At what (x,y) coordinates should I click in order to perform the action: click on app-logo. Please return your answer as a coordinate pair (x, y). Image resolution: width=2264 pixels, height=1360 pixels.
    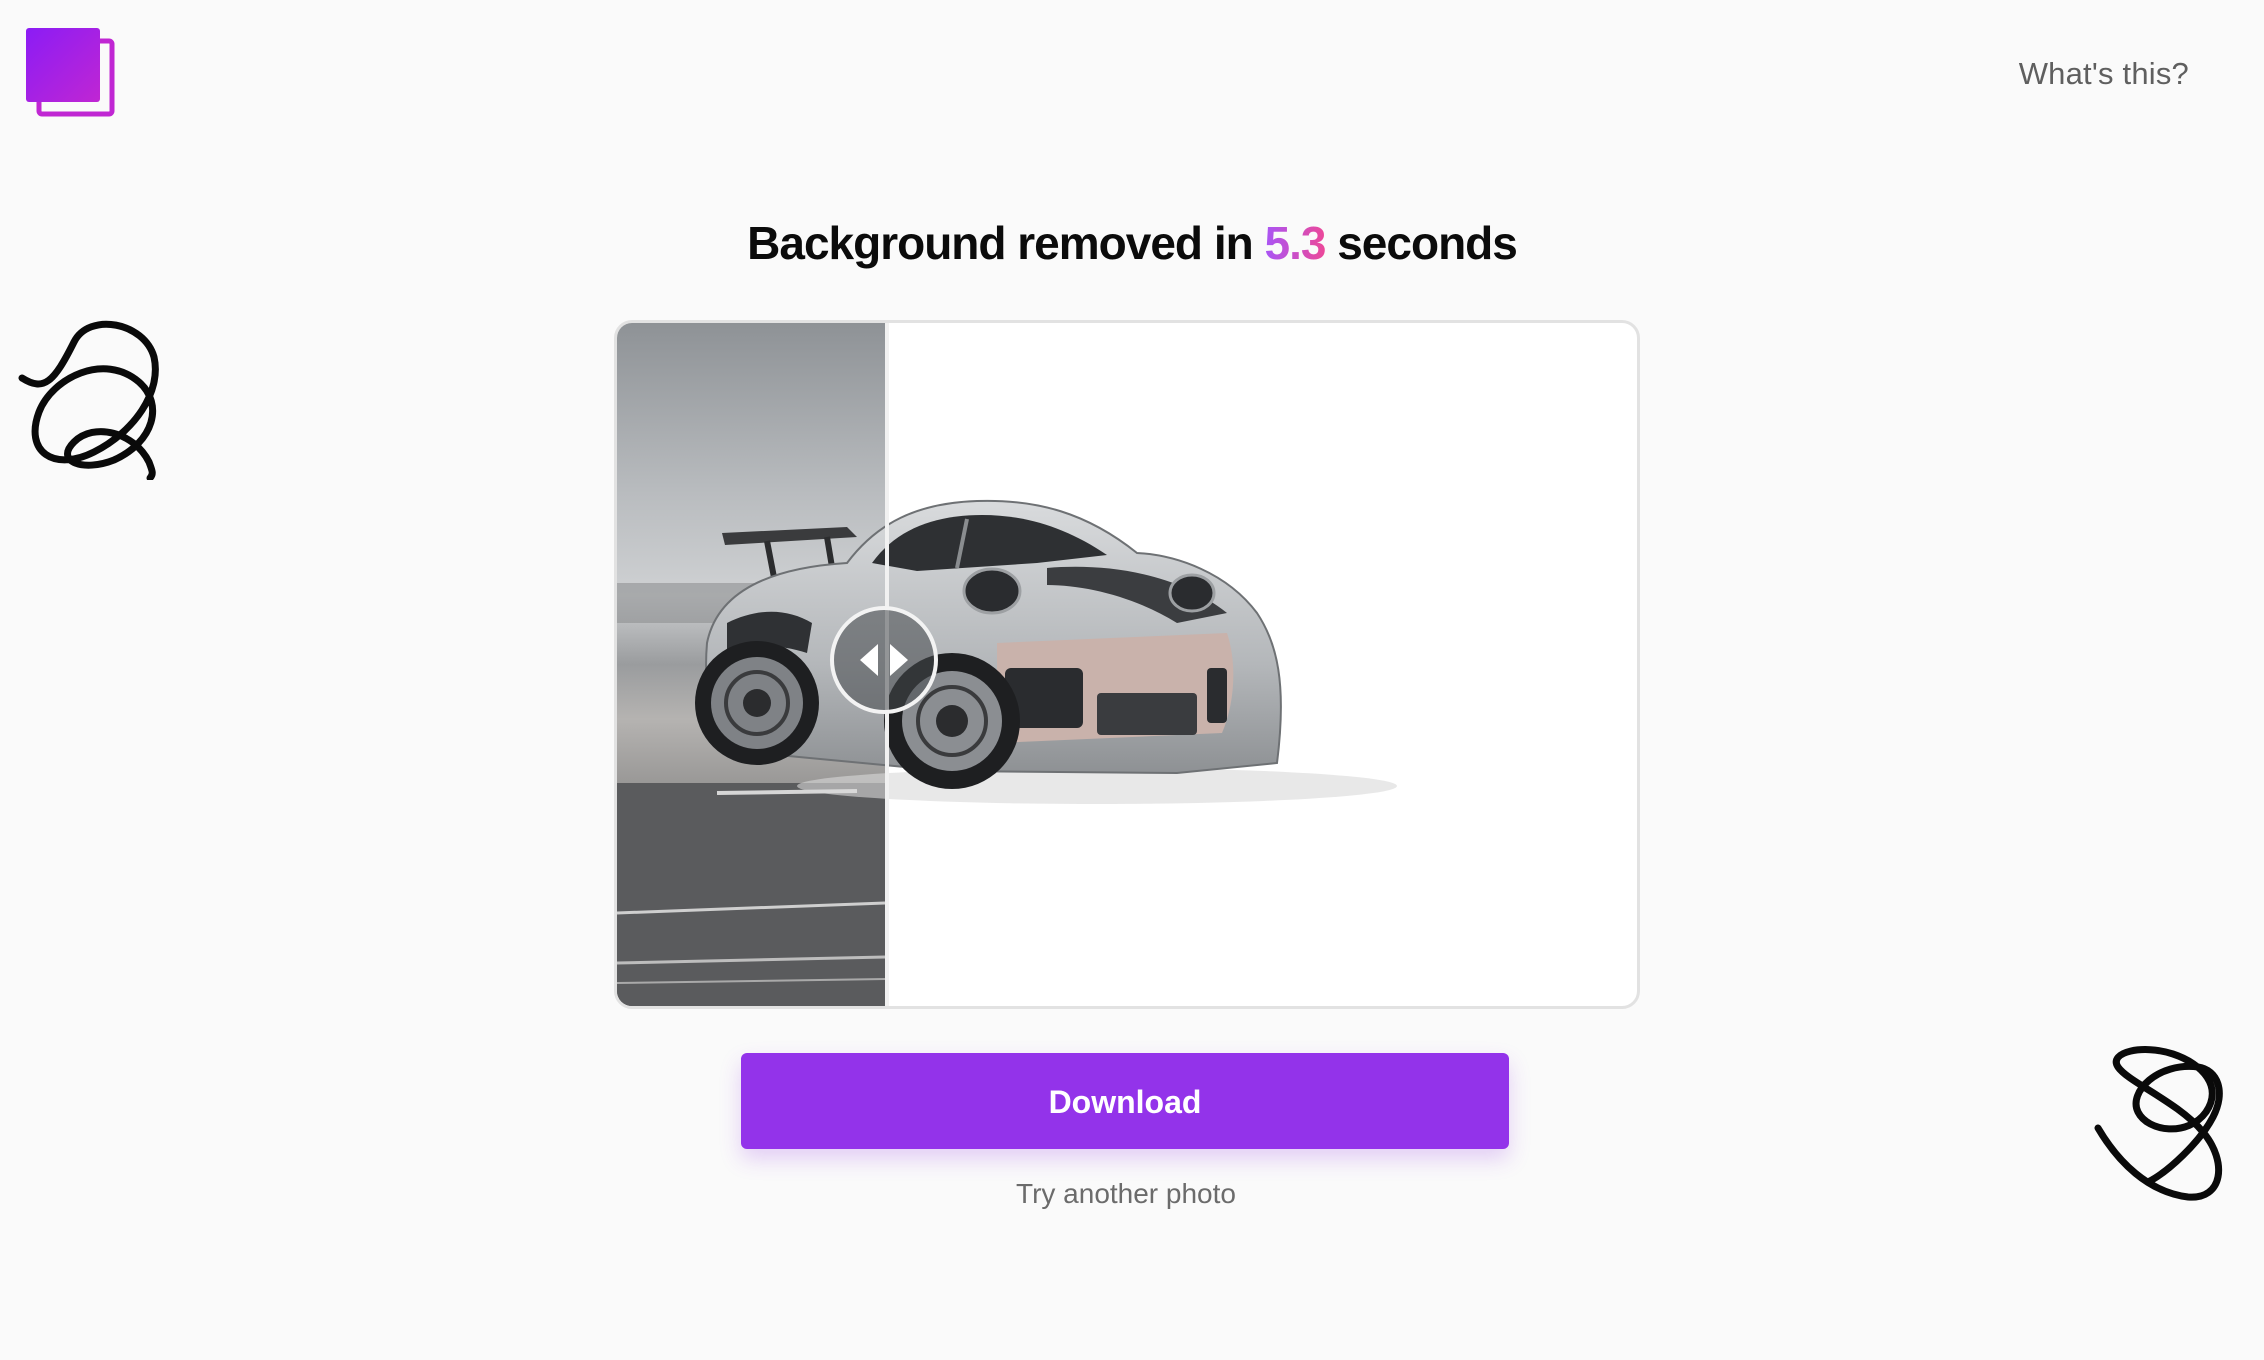
    Looking at the image, I should click on (70, 72).